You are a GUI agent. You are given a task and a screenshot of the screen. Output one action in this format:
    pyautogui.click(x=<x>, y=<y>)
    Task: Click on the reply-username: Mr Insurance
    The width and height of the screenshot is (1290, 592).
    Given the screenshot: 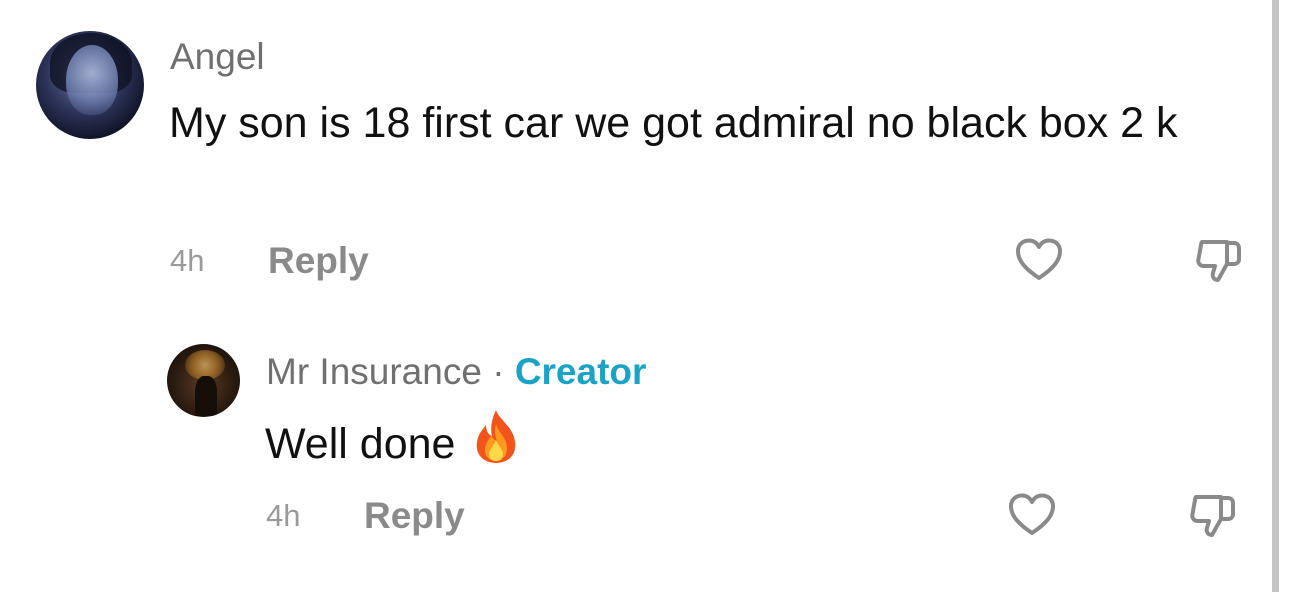 What is the action you would take?
    pyautogui.click(x=374, y=371)
    